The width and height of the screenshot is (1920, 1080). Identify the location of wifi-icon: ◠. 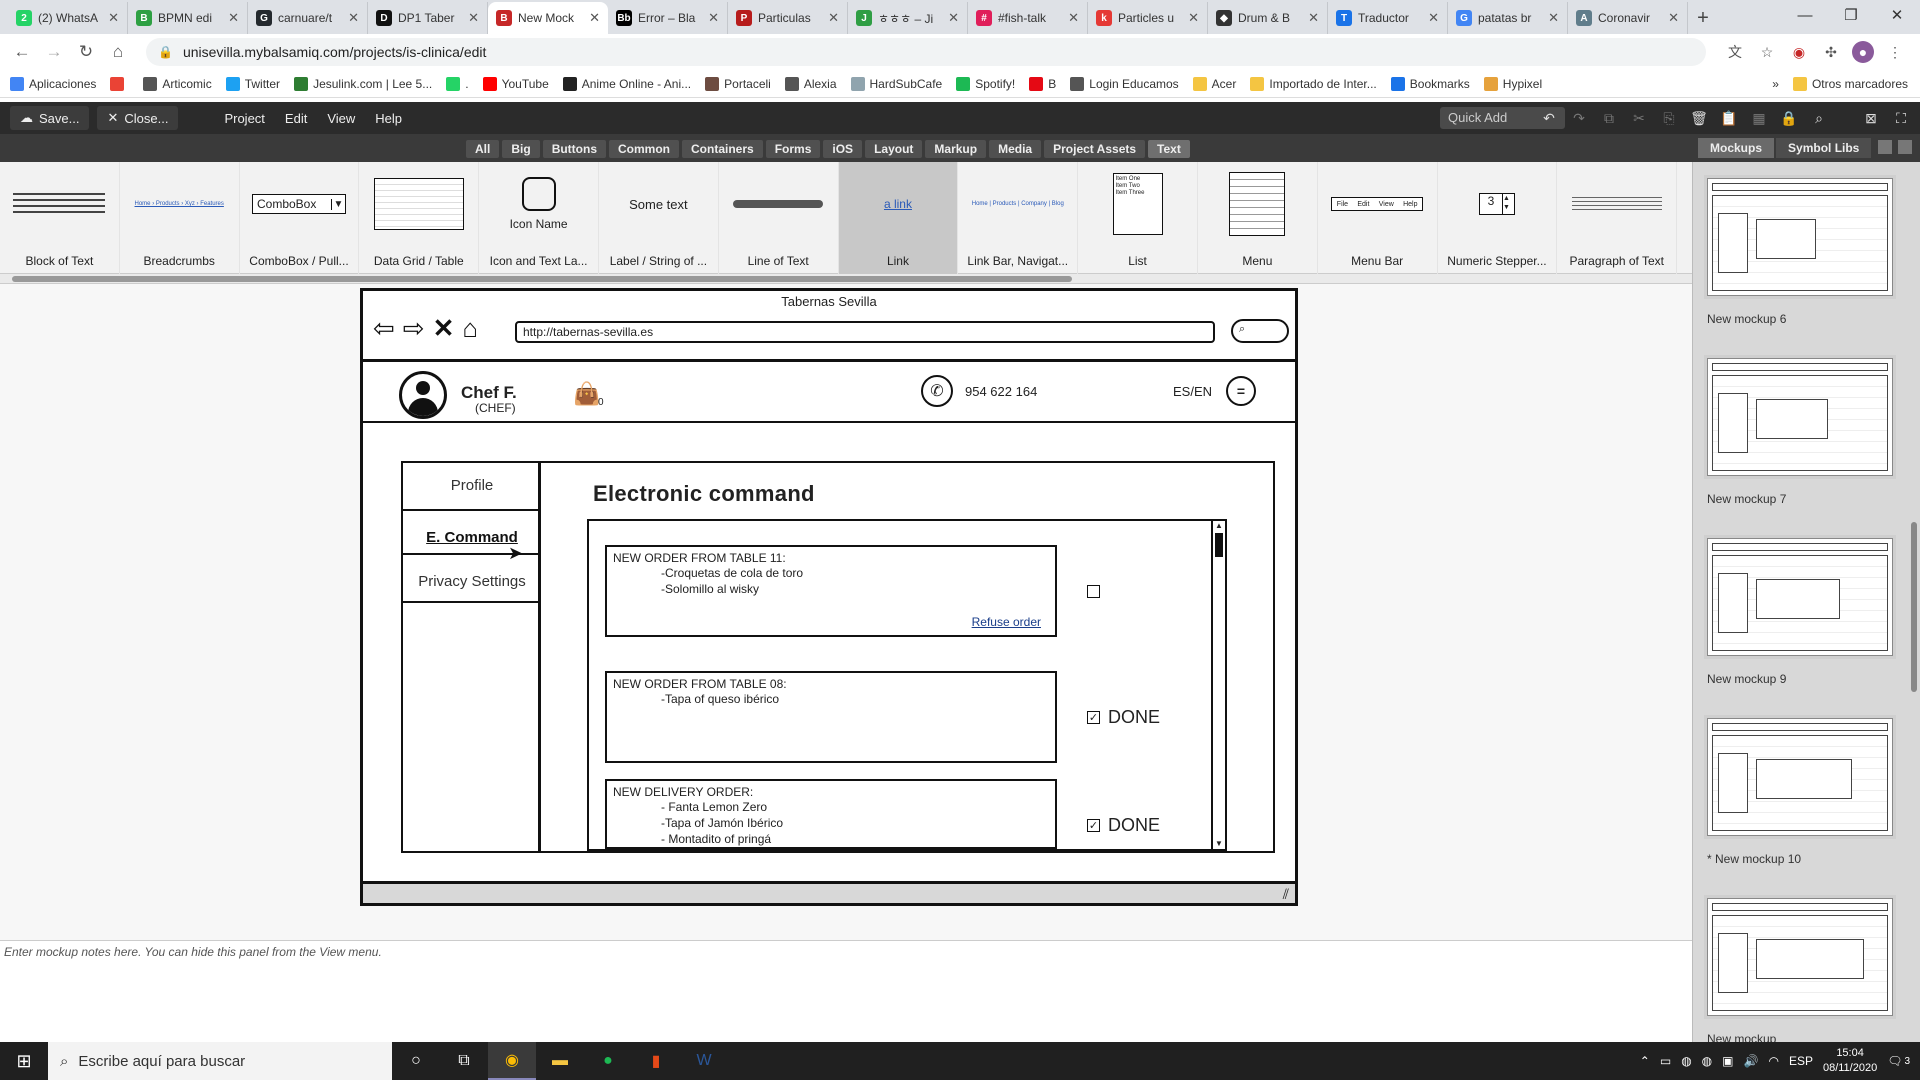
(1773, 1061).